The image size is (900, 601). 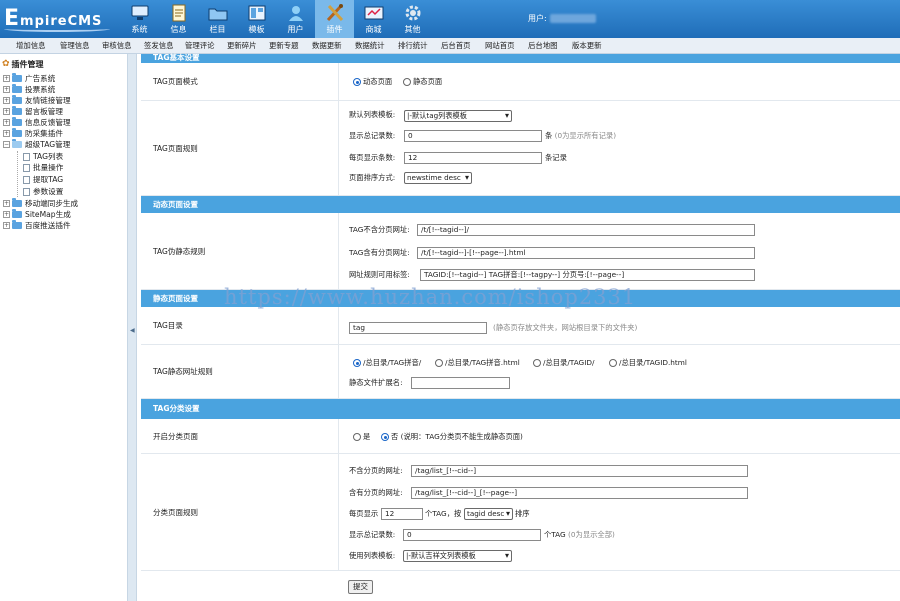 What do you see at coordinates (334, 19) in the screenshot?
I see `nav-plugin: 插件` at bounding box center [334, 19].